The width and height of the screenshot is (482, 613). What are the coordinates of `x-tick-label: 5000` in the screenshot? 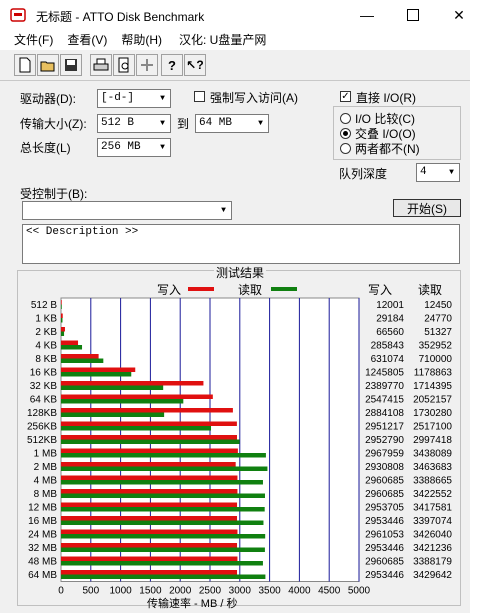 It's located at (359, 591).